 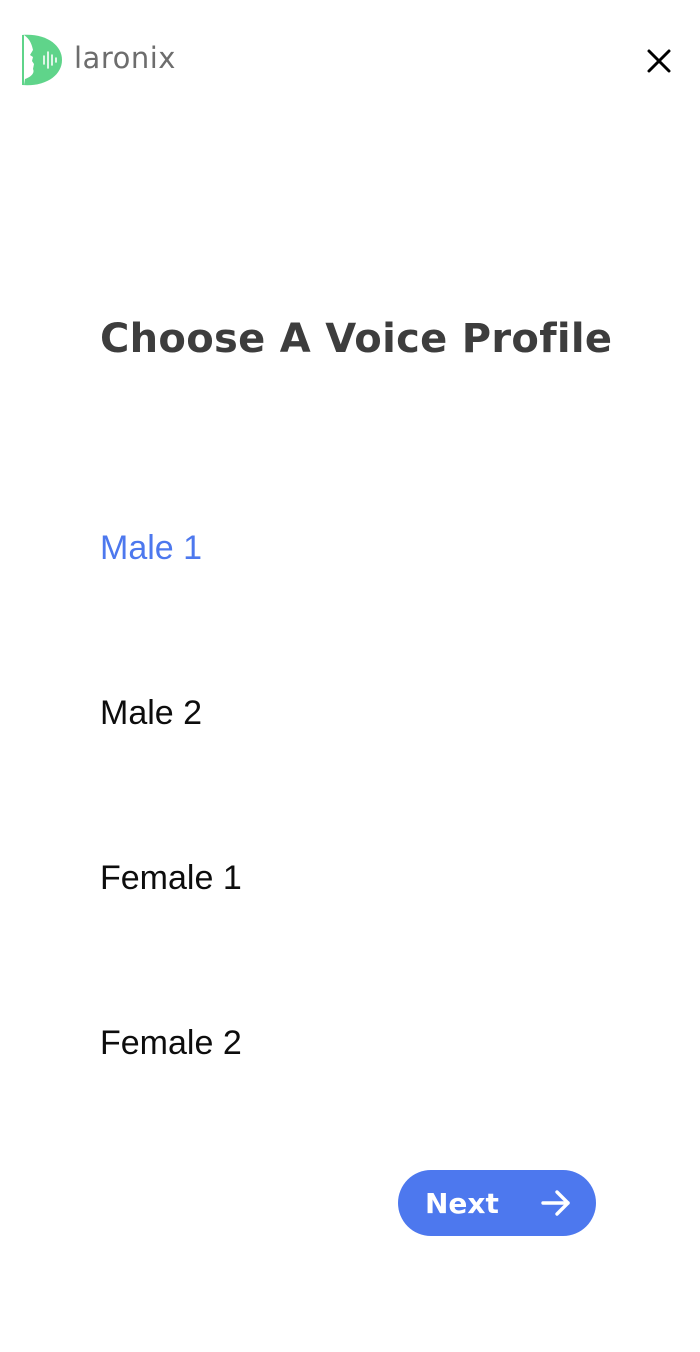 I want to click on next-button-label: Next, so click(x=462, y=1203).